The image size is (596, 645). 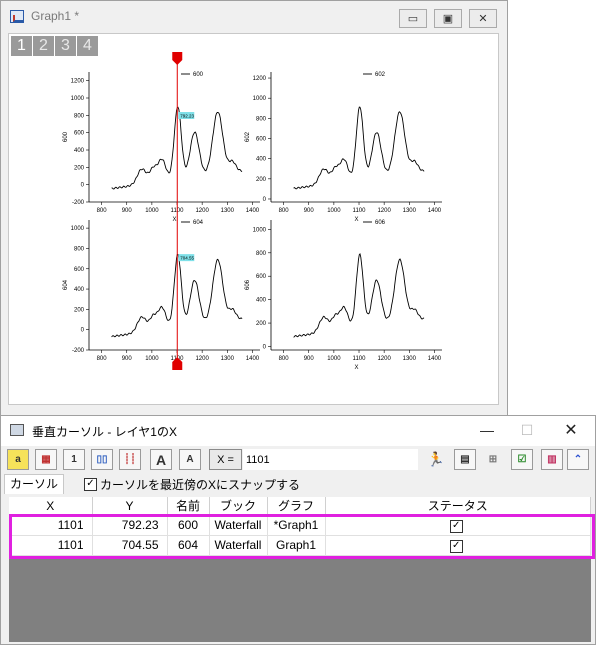 What do you see at coordinates (296, 525) in the screenshot?
I see `cell-graph: *Graph1` at bounding box center [296, 525].